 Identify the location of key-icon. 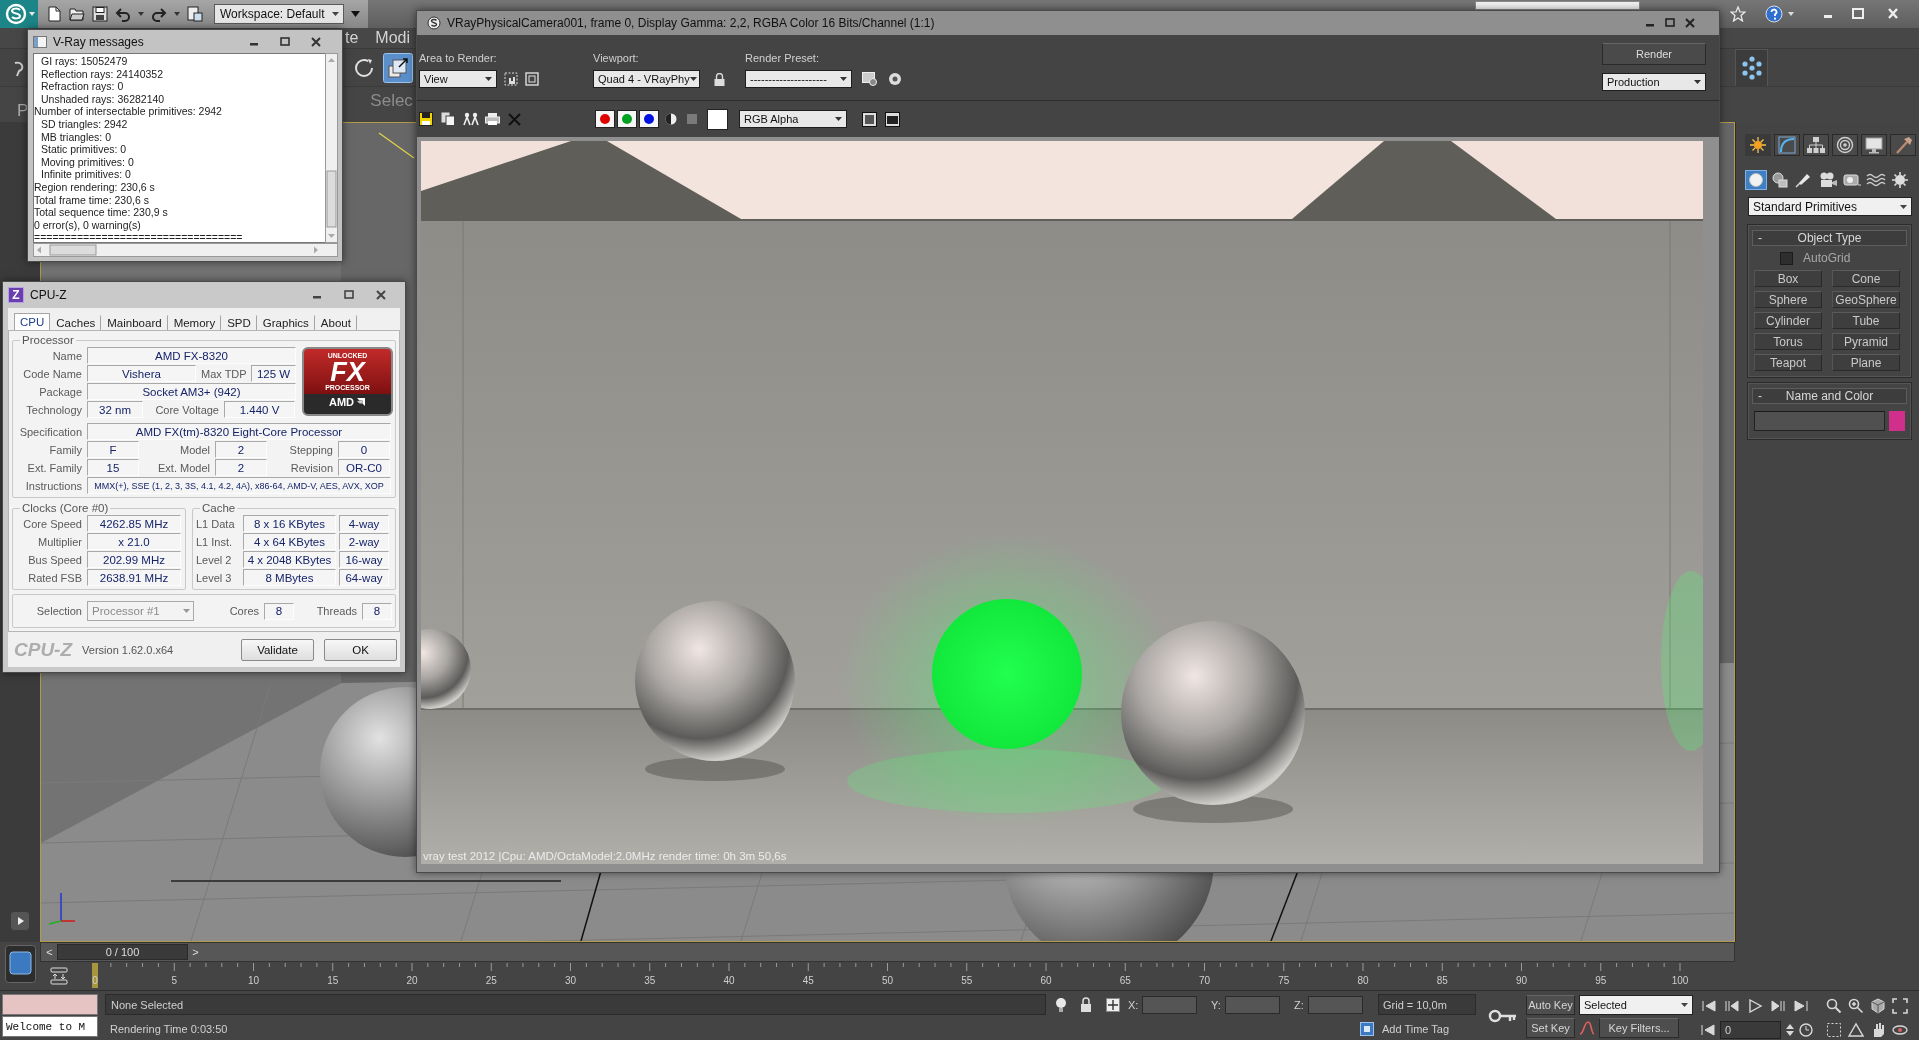
(1503, 1015).